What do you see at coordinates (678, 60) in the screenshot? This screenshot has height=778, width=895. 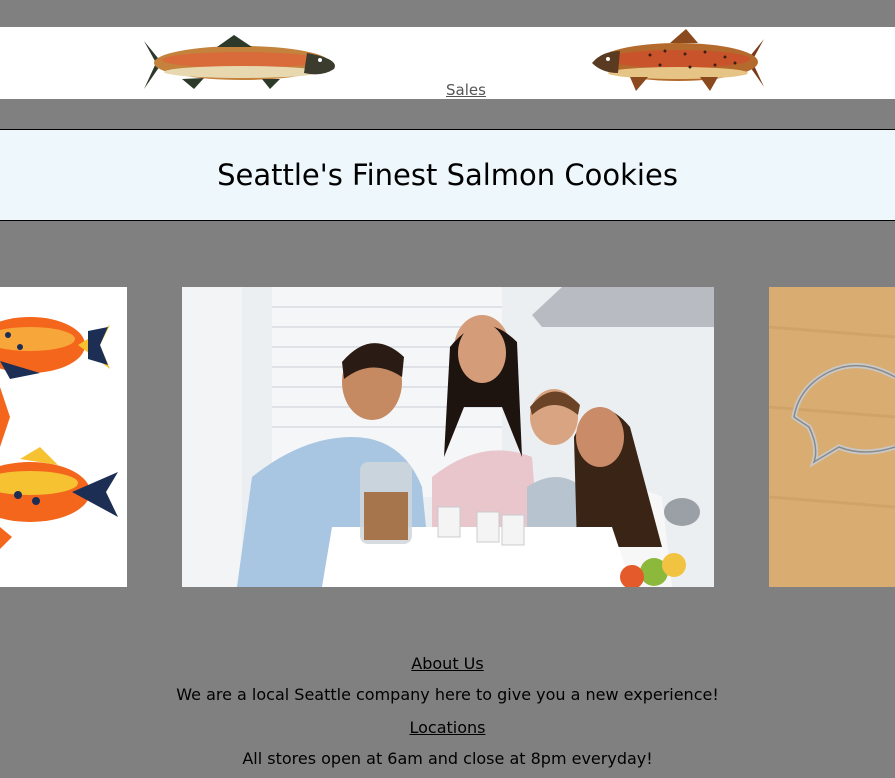 I see `salmon-image-right` at bounding box center [678, 60].